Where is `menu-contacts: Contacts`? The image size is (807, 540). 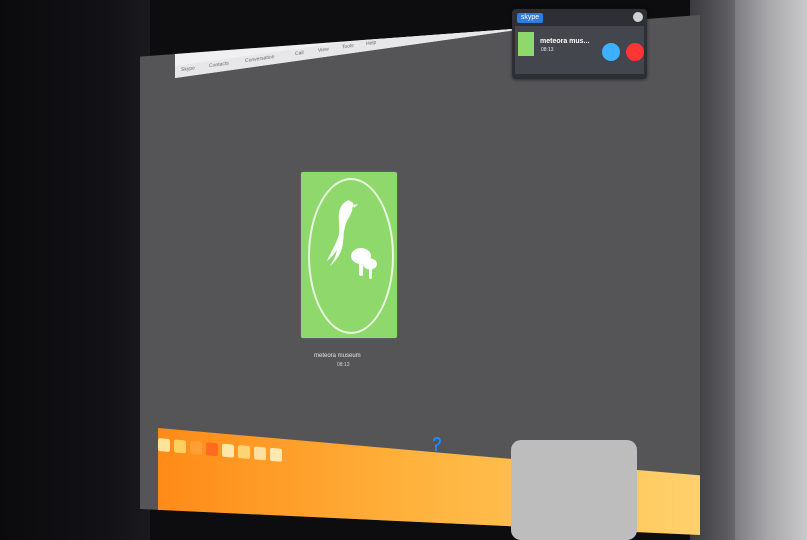
menu-contacts: Contacts is located at coordinates (219, 64).